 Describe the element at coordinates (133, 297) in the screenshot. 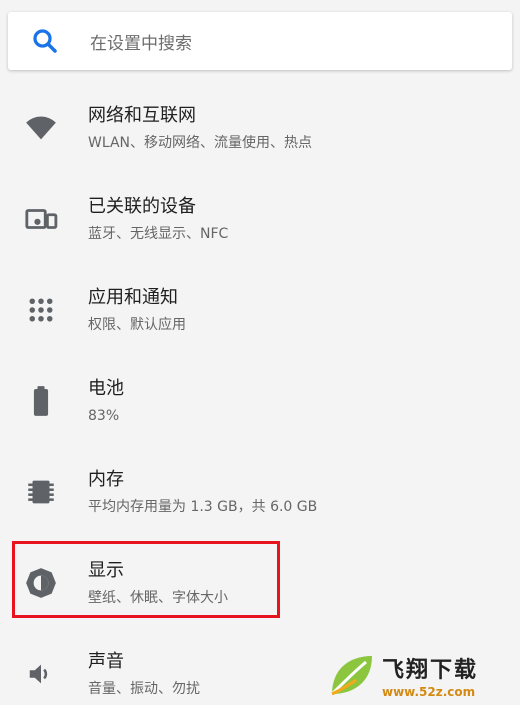

I see `settings-item-title: 应用和通知` at that location.